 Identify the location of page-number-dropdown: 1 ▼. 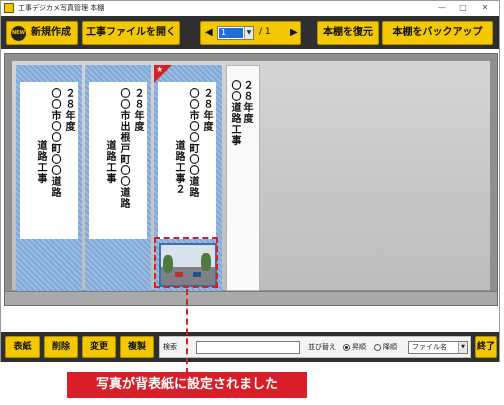
(235, 33).